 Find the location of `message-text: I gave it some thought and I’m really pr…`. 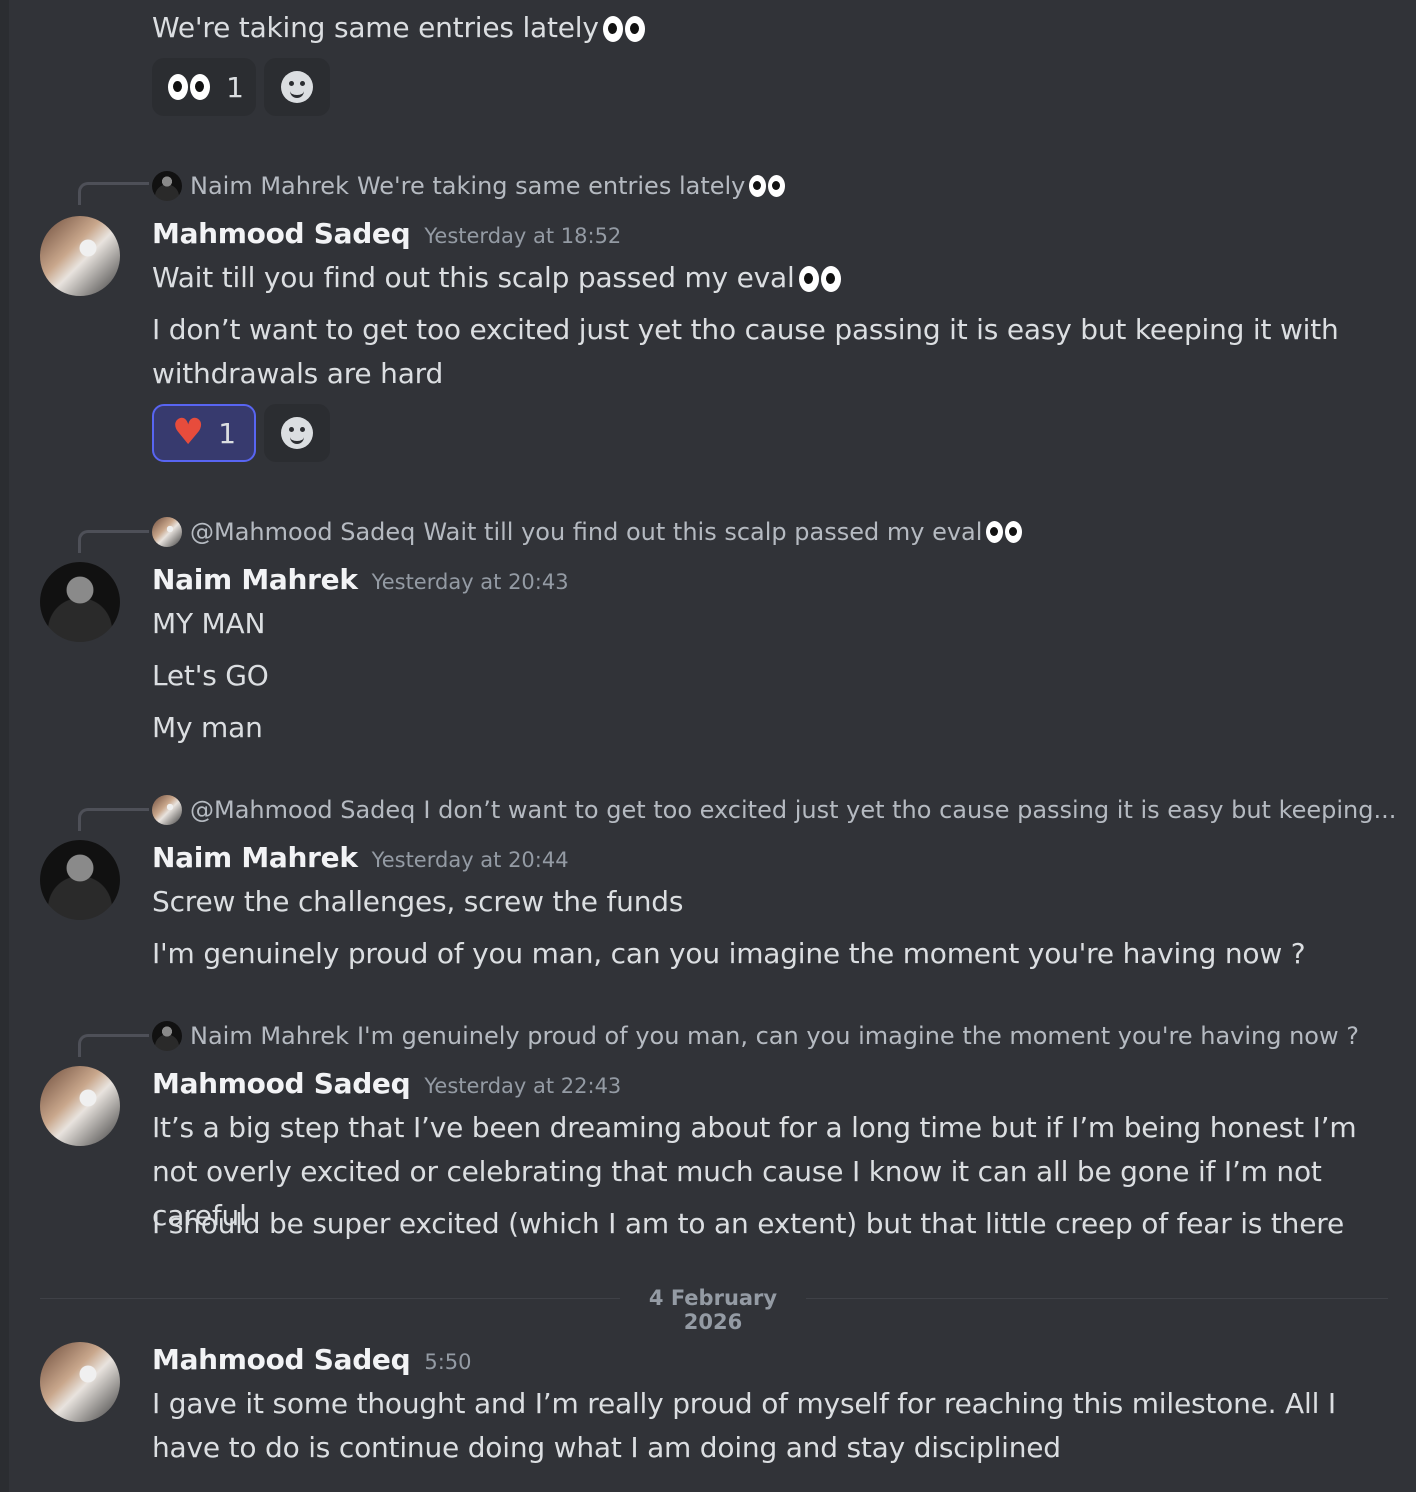

message-text: I gave it some thought and I’m really pr… is located at coordinates (744, 1425).